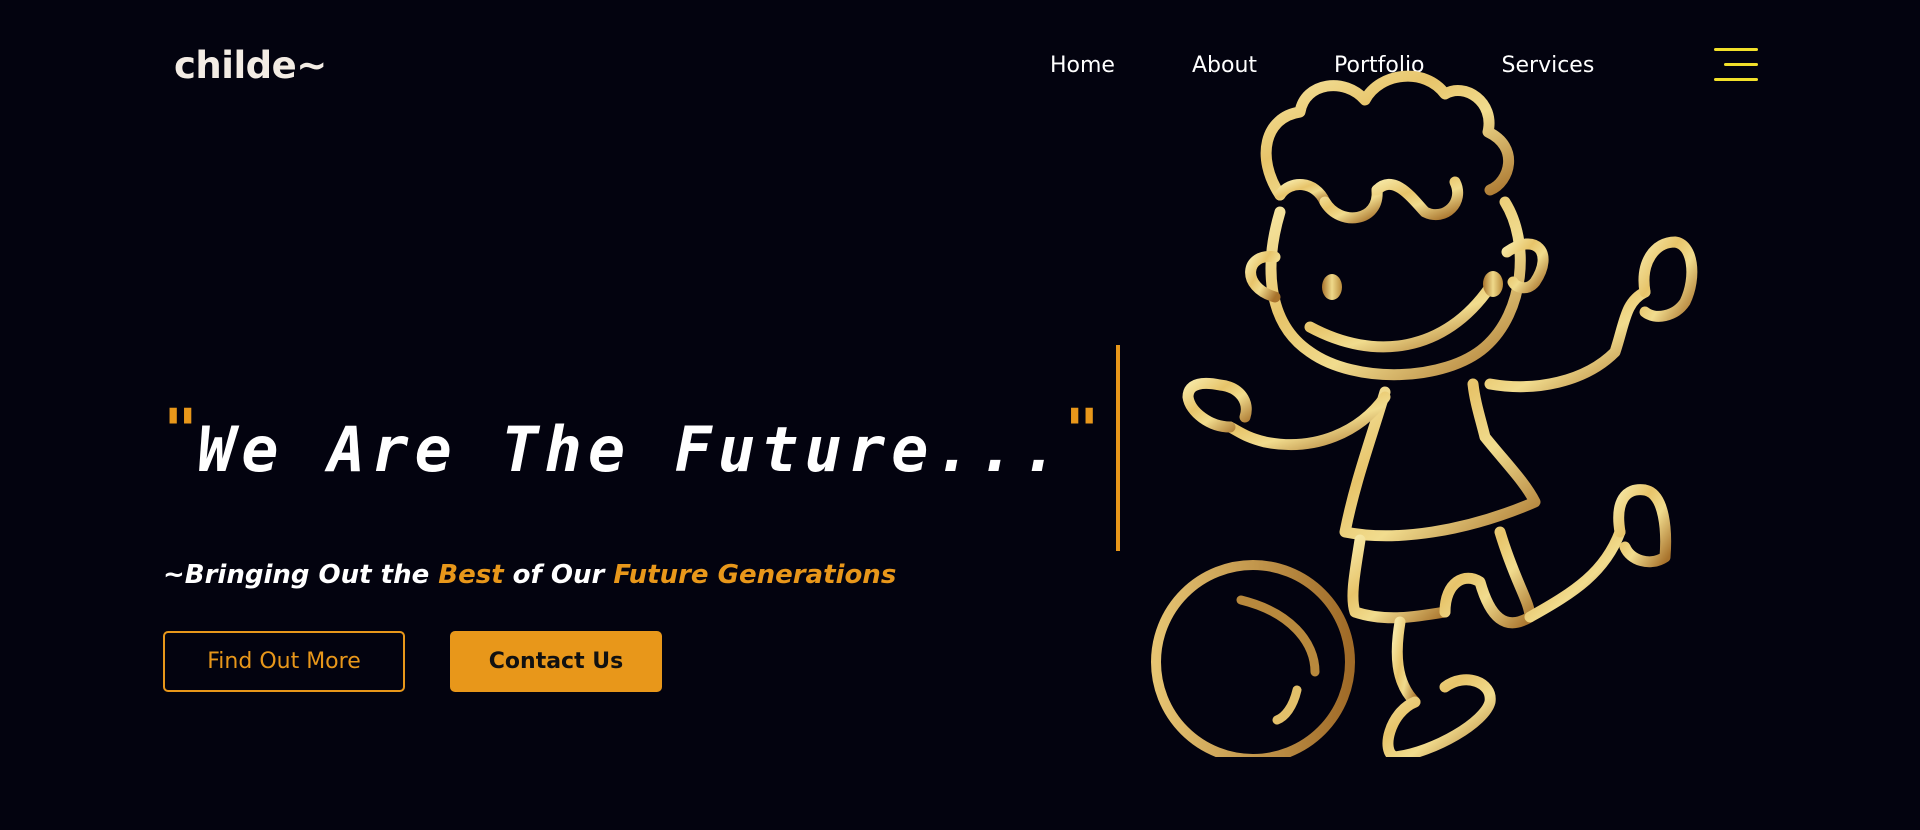  Describe the element at coordinates (180, 430) in the screenshot. I see `quote-open: "` at that location.